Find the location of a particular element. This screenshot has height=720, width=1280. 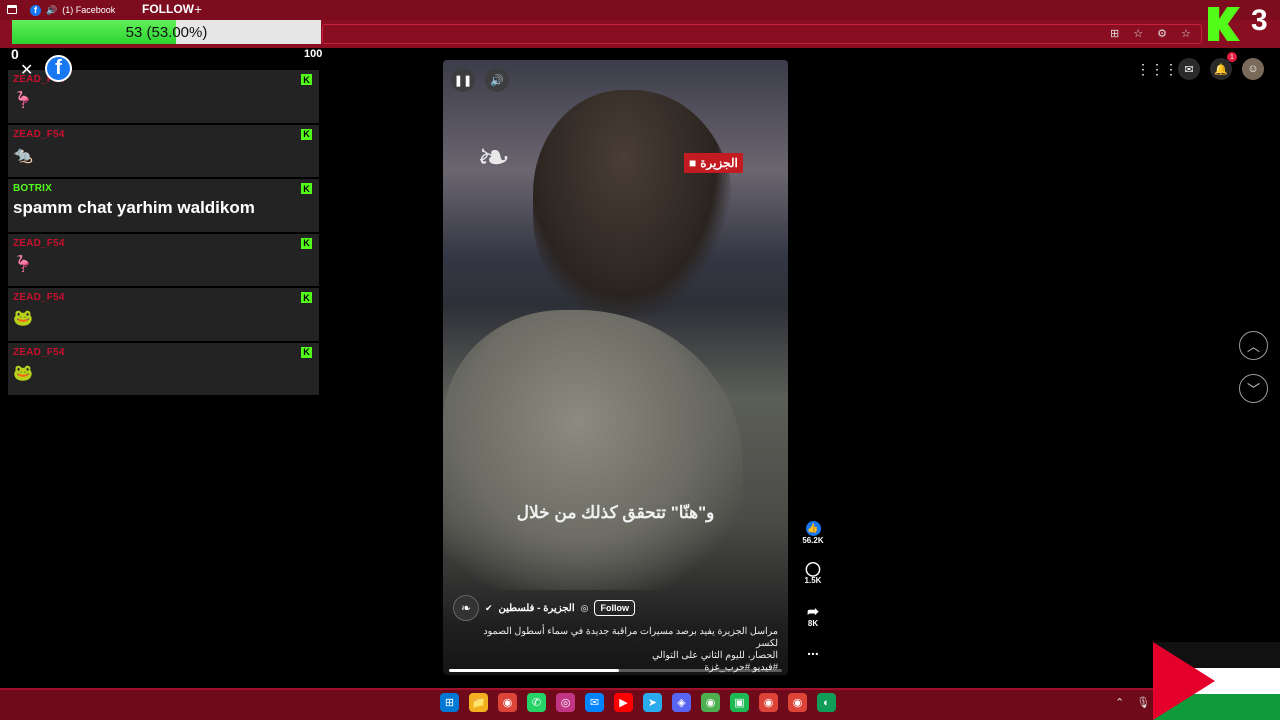

palestine-flag-icon is located at coordinates (1216, 681).